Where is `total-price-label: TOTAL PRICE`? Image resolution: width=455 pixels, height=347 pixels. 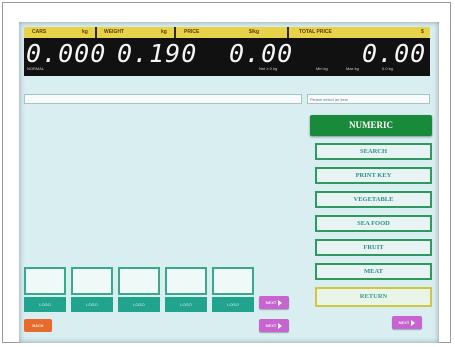 total-price-label: TOTAL PRICE is located at coordinates (315, 32).